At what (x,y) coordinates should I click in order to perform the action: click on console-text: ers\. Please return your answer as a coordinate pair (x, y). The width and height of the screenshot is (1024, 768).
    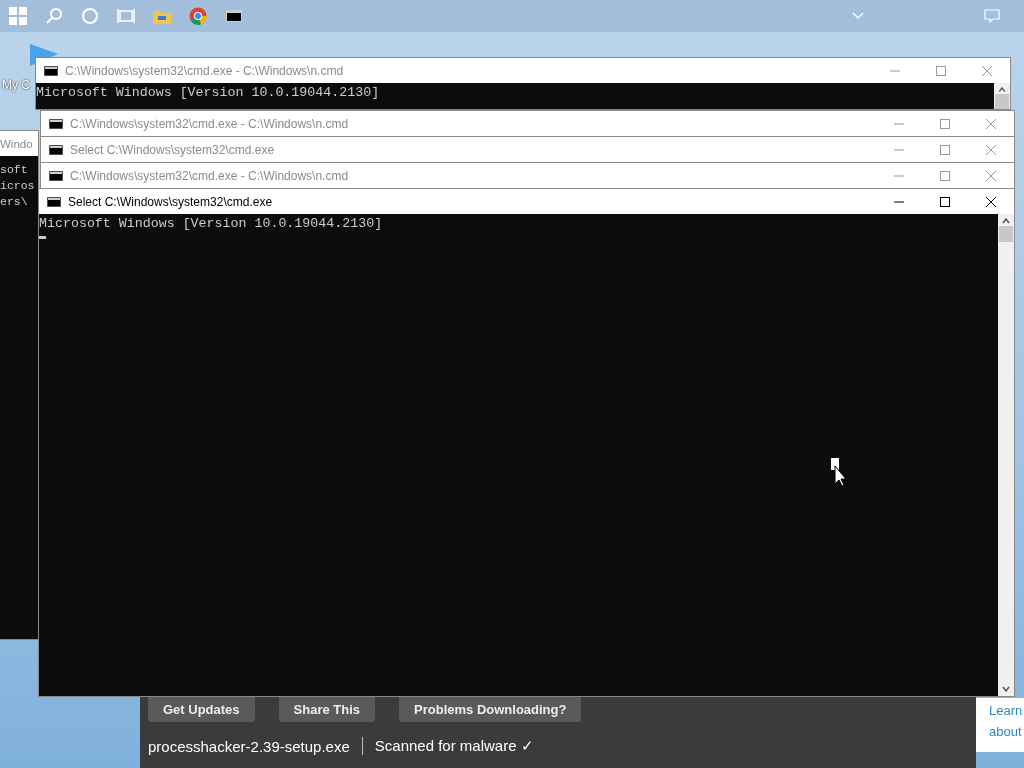
    Looking at the image, I should click on (14, 202).